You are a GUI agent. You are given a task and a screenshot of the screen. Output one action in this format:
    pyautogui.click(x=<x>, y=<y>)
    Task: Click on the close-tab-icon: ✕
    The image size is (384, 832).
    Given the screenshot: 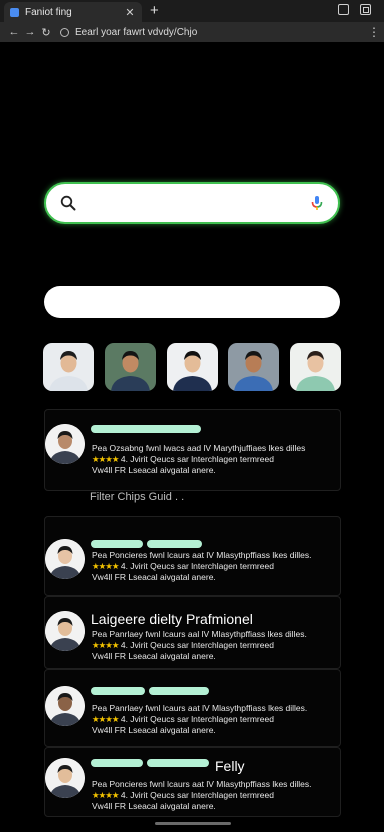 What is the action you would take?
    pyautogui.click(x=130, y=12)
    